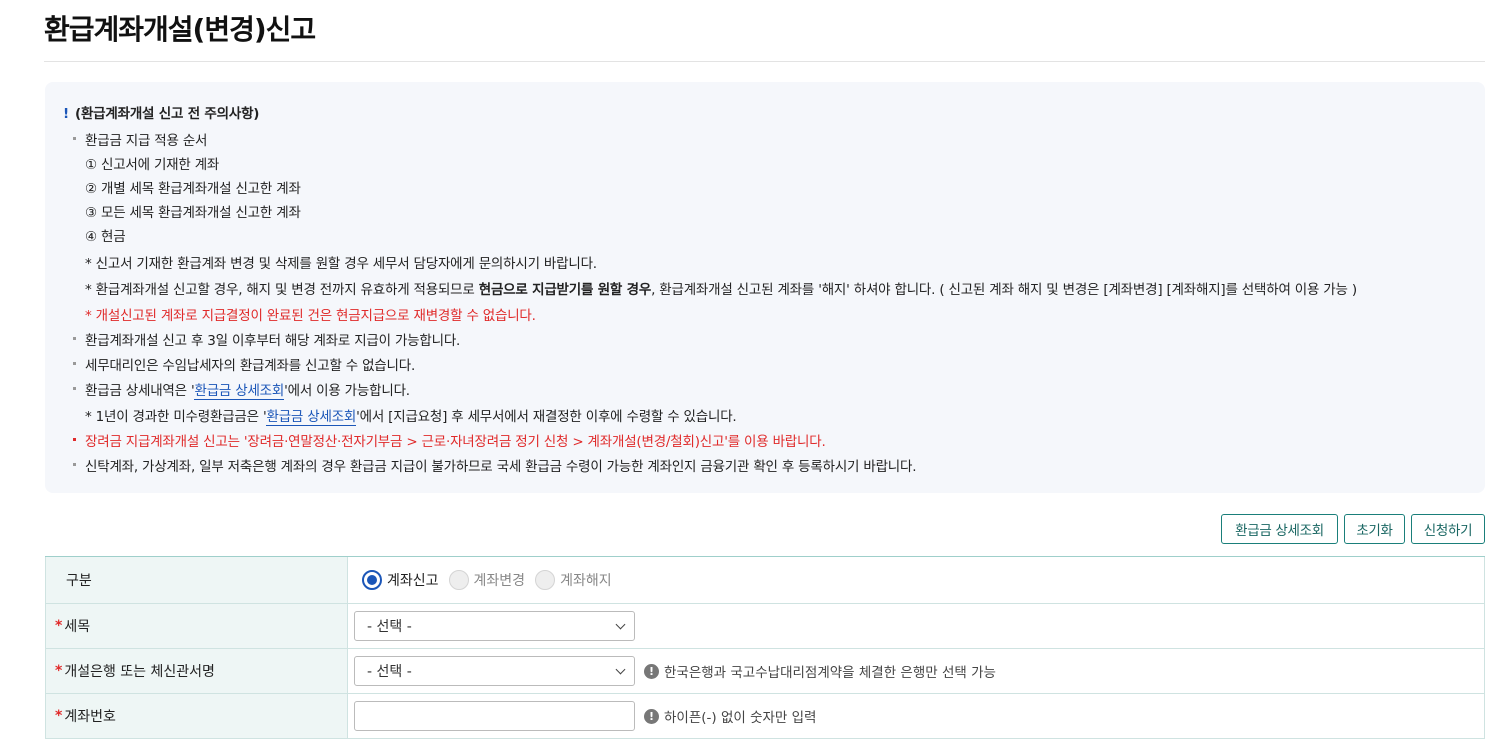 This screenshot has height=752, width=1501. I want to click on tax-label: * 세목, so click(196, 626).